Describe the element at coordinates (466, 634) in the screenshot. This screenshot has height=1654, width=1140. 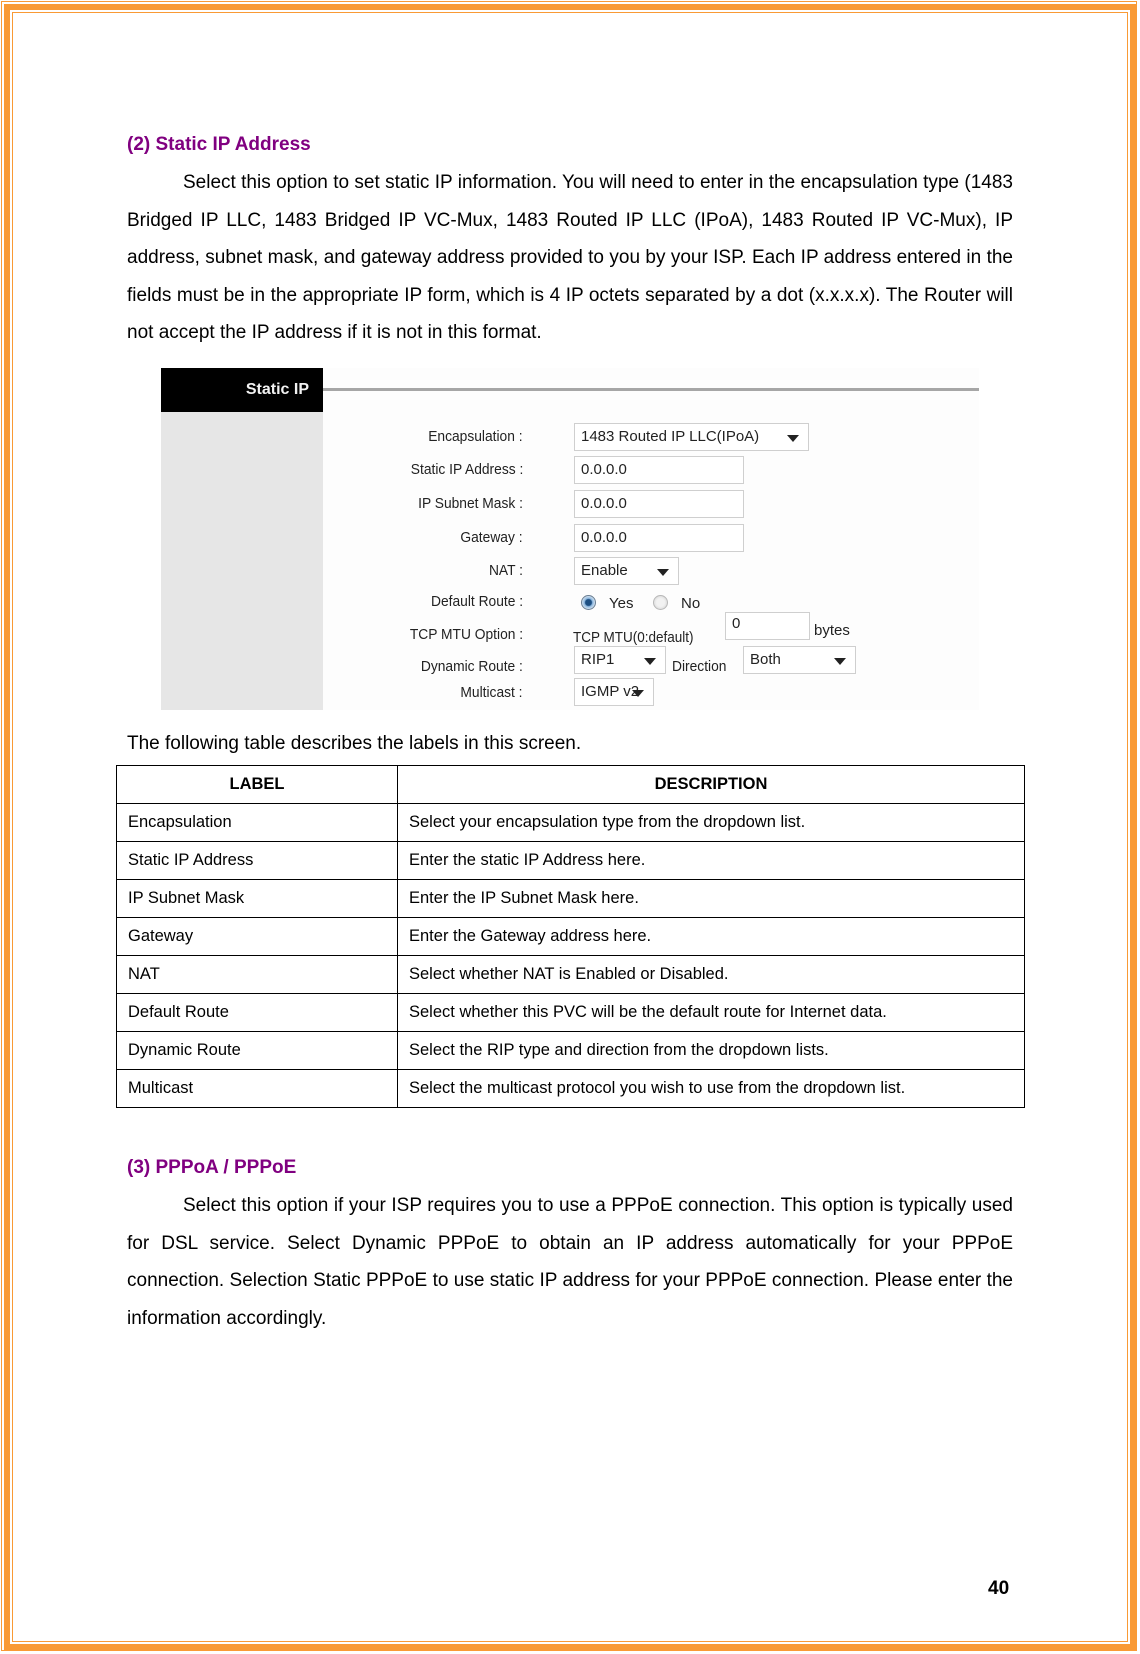
I see `tcp-mtu-label: TCP MTU Option :` at that location.